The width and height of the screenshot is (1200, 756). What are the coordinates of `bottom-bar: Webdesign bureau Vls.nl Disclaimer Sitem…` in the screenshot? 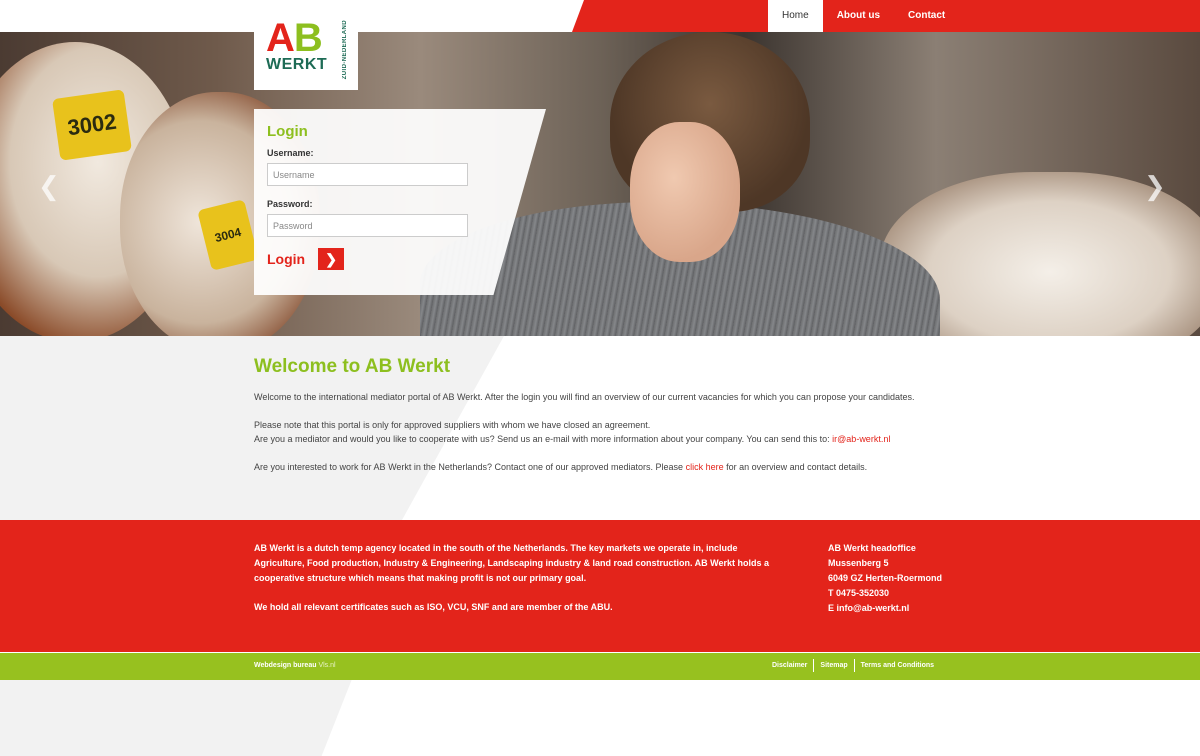 It's located at (600, 666).